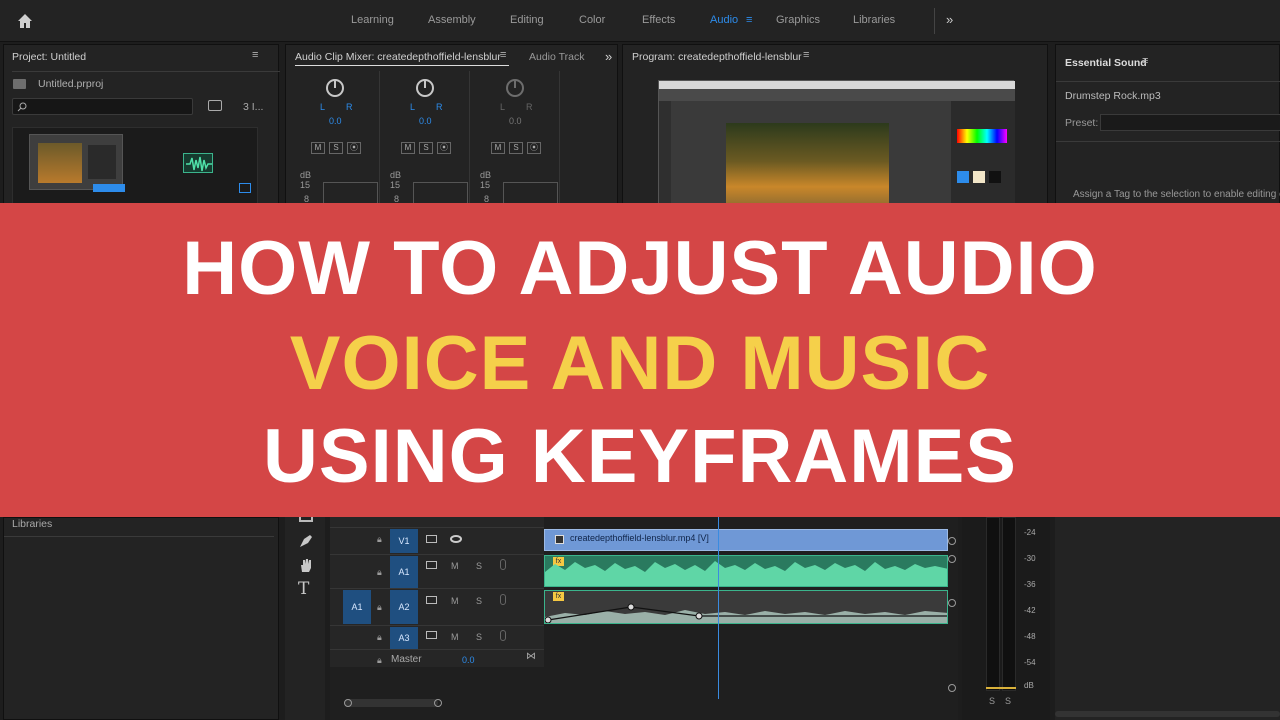 This screenshot has height=720, width=1280. Describe the element at coordinates (404, 607) in the screenshot. I see `track-target-a2: A2` at that location.